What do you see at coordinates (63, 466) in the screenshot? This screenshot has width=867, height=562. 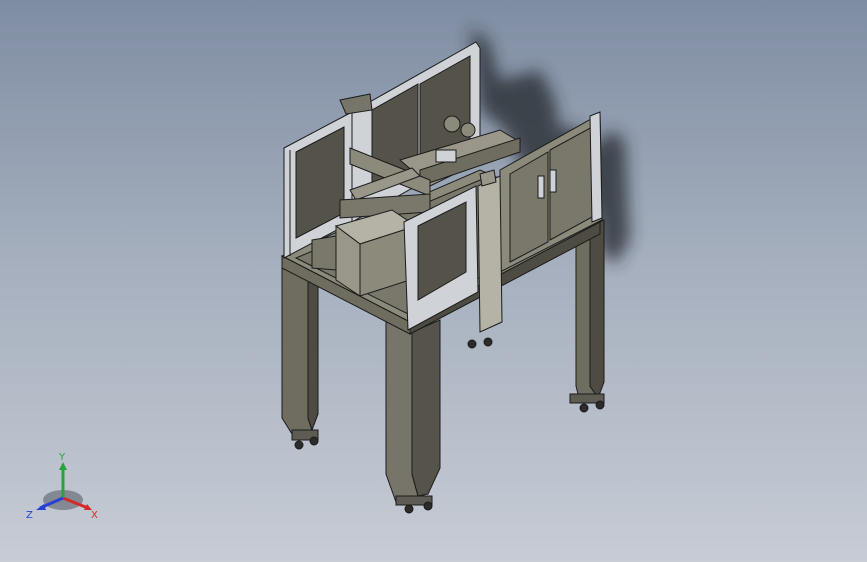 I see `triad-y-arrow` at bounding box center [63, 466].